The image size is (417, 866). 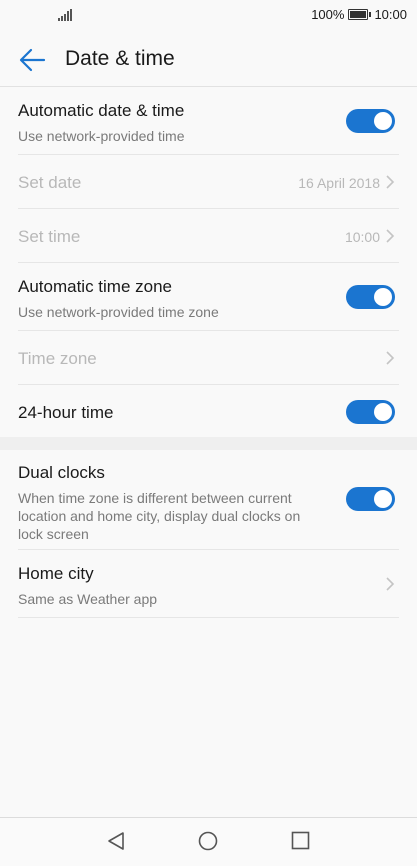 I want to click on automatic-time-zone-toggle, so click(x=370, y=297).